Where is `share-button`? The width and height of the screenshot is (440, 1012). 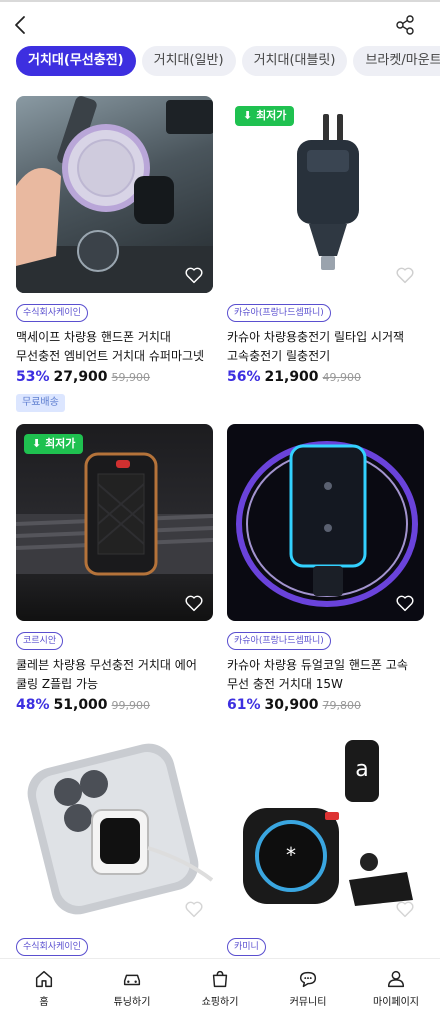 share-button is located at coordinates (405, 25).